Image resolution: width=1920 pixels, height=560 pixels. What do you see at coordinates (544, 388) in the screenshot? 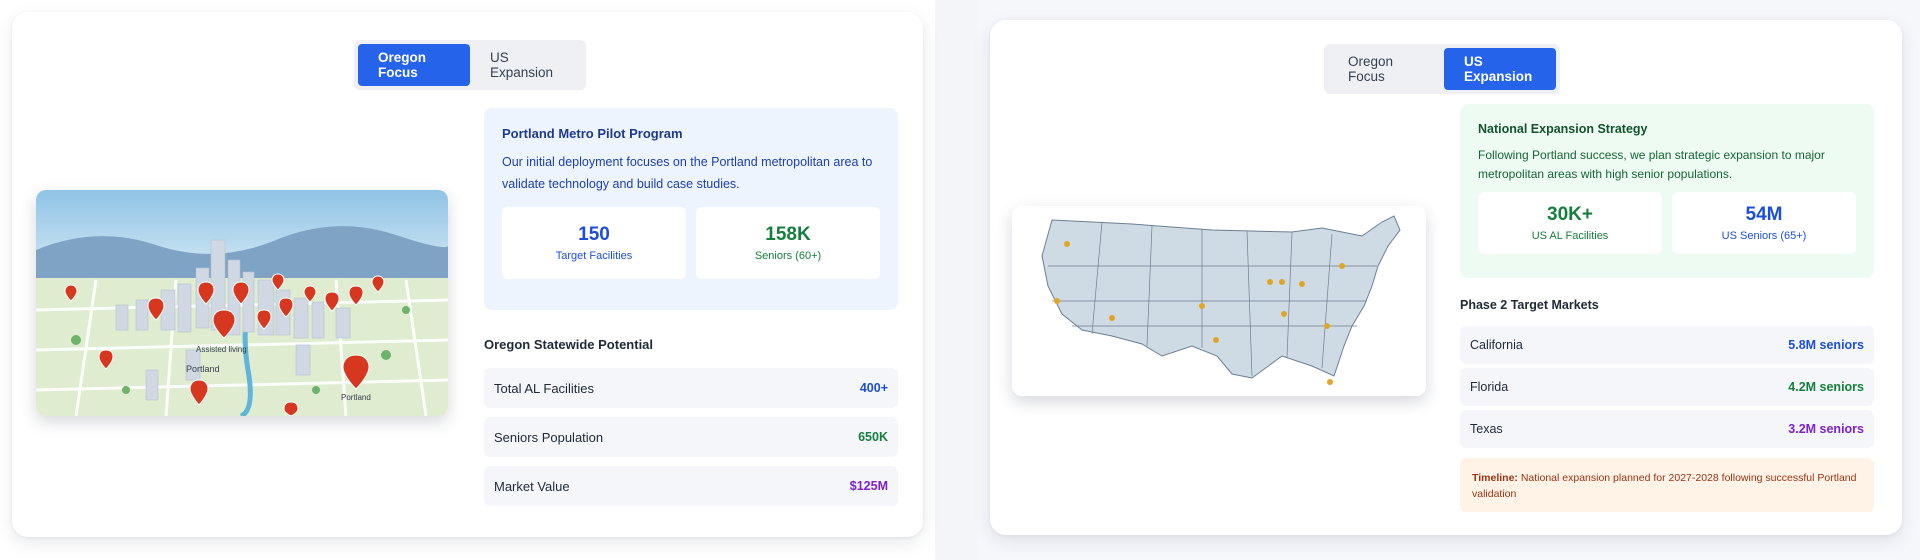
I see `row-label: Total AL Facilities` at bounding box center [544, 388].